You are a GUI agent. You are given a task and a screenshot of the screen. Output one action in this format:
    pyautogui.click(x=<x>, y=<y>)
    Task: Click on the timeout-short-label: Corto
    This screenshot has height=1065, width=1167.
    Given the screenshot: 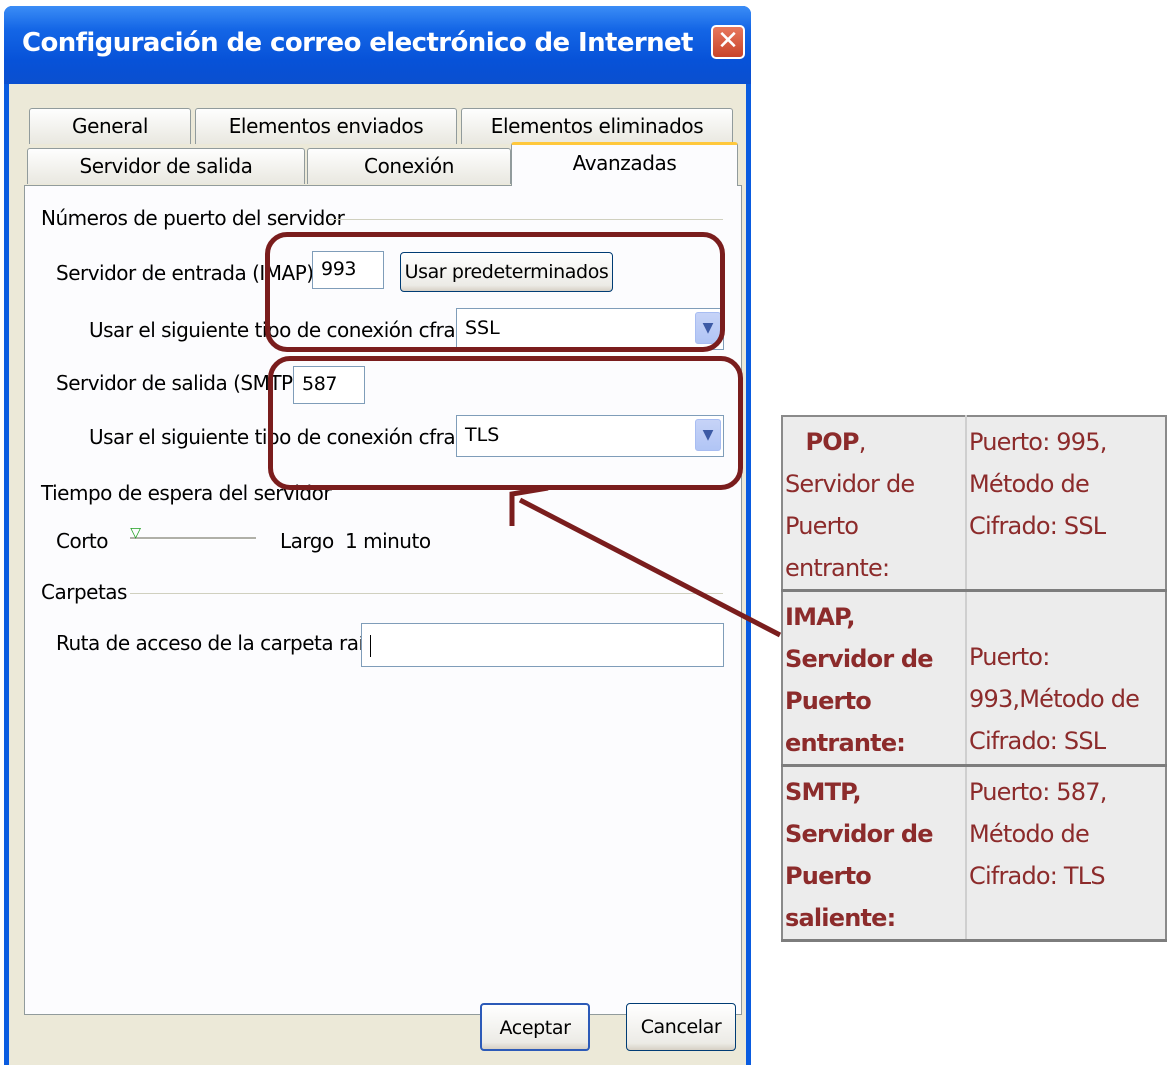 What is the action you would take?
    pyautogui.click(x=82, y=541)
    